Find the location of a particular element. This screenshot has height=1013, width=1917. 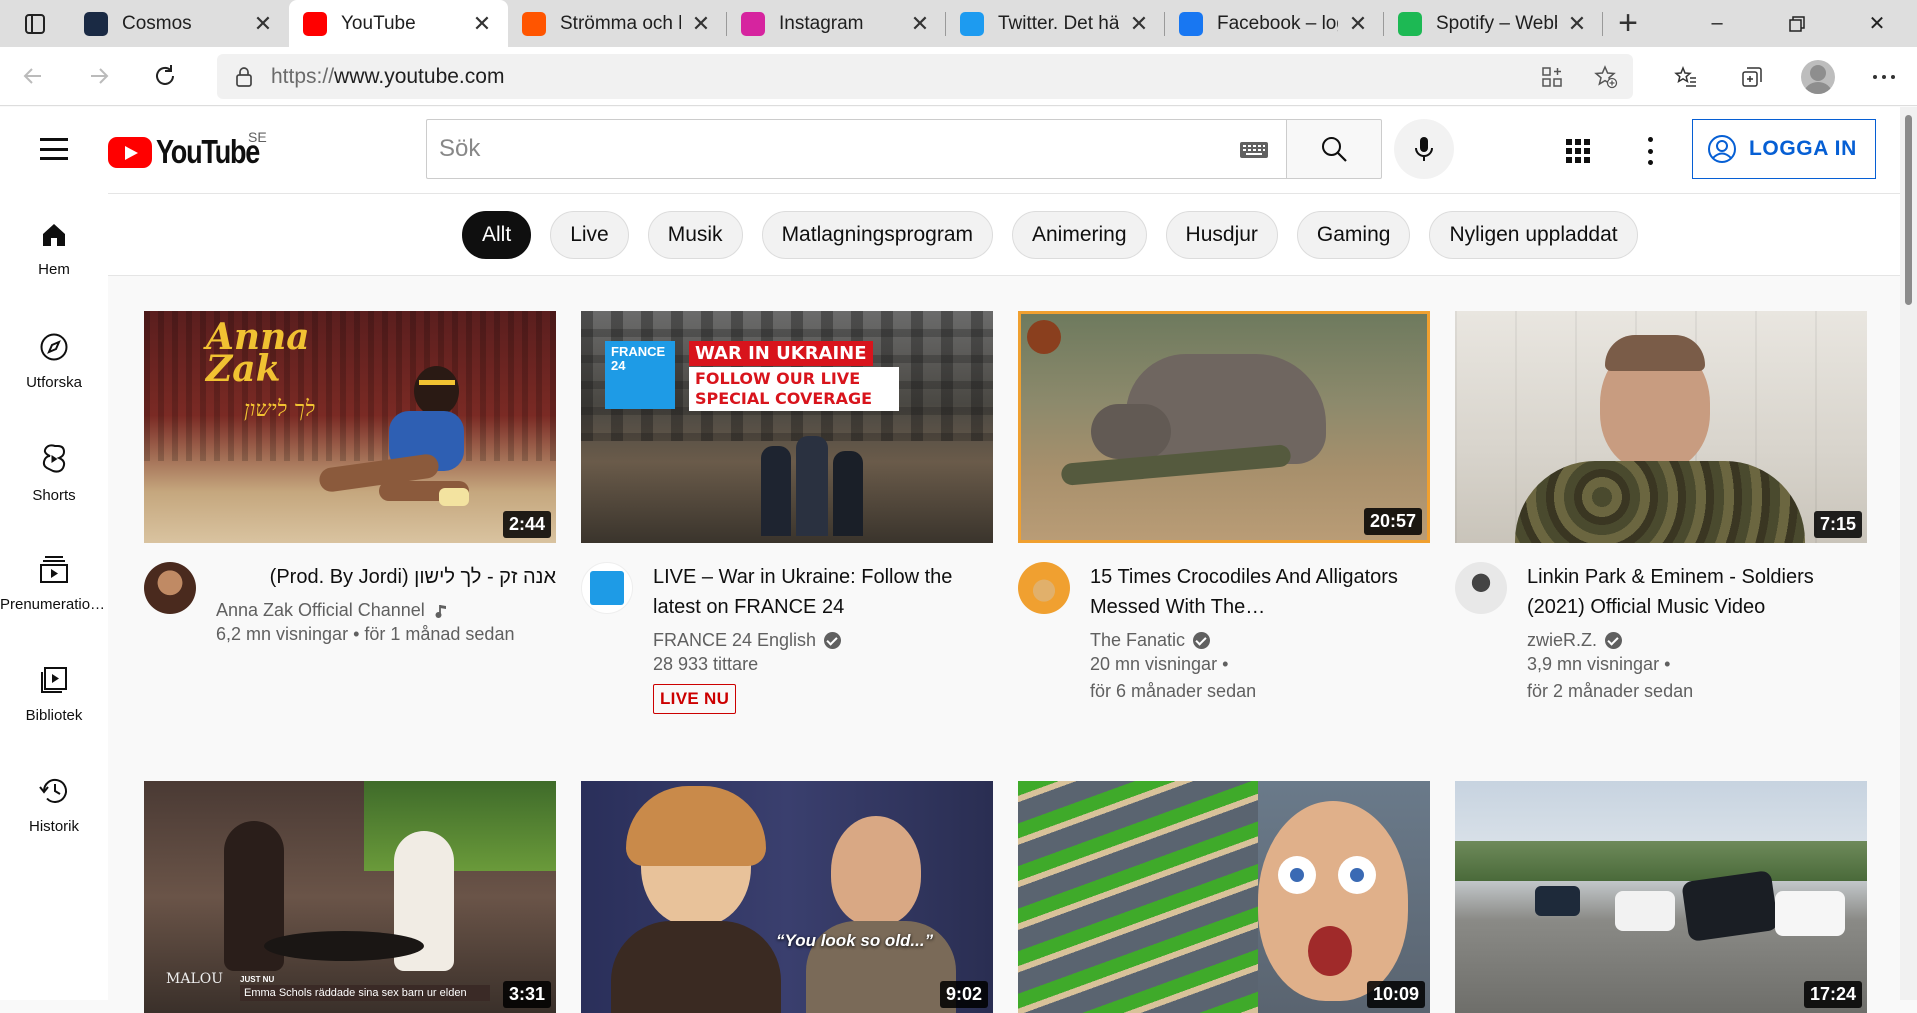

video-card: “You look so old...” 9:02 is located at coordinates (787, 897).